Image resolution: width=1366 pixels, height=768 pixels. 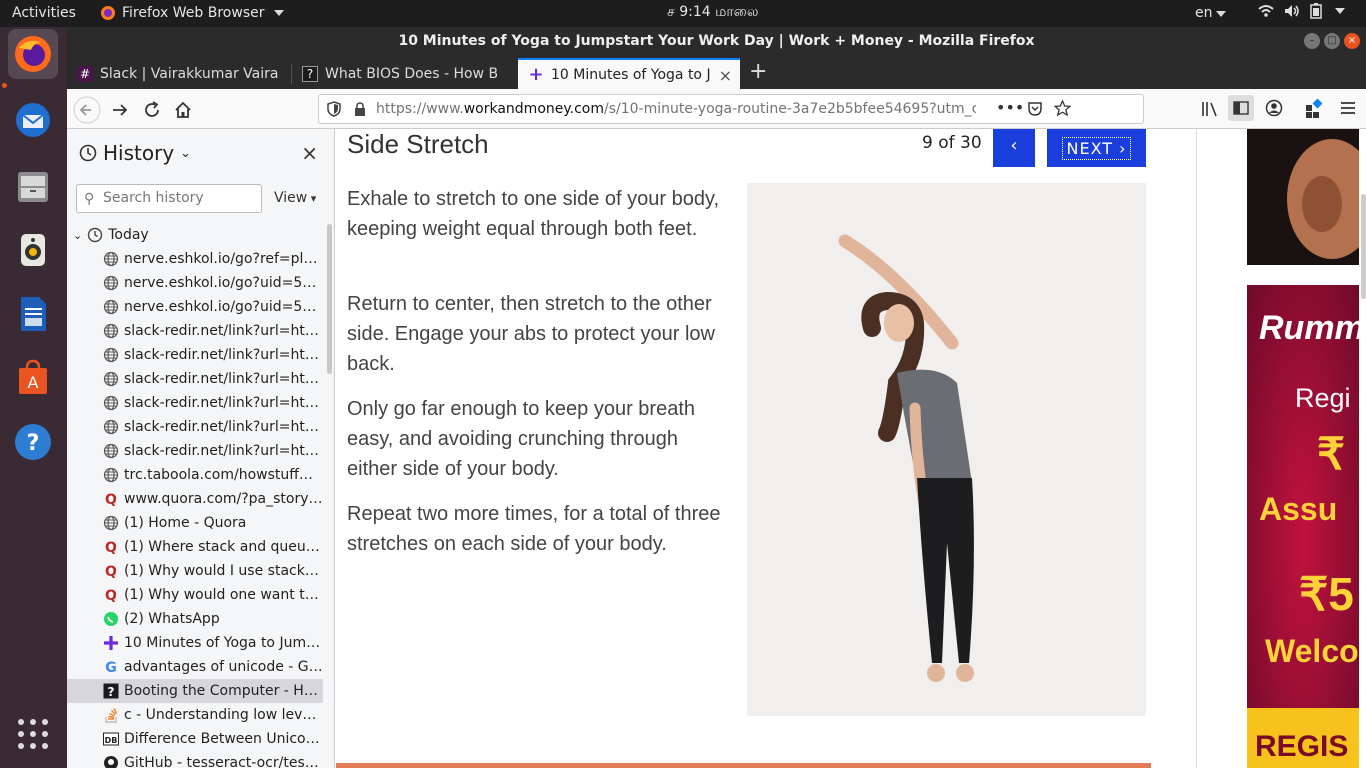 I want to click on previous-button: ‹, so click(x=1014, y=148).